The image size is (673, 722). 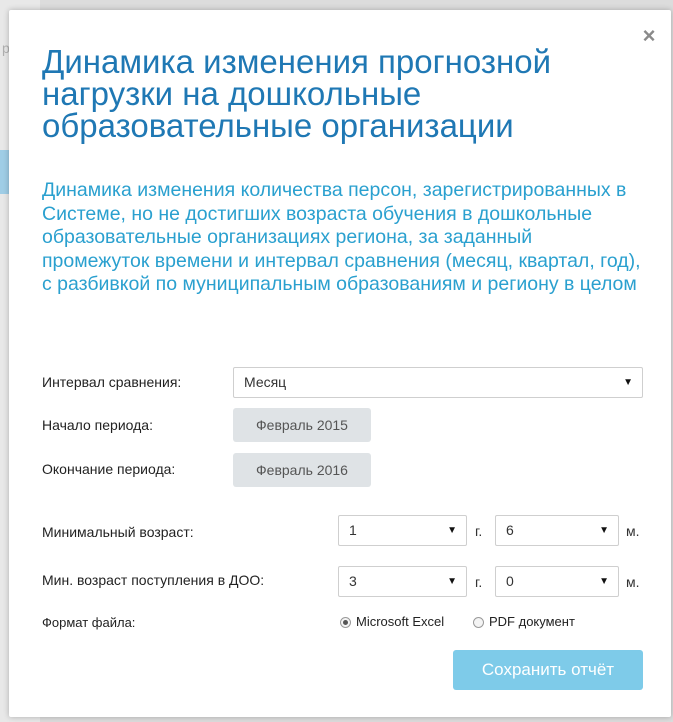 I want to click on min-age-years-value: 1, so click(x=353, y=530).